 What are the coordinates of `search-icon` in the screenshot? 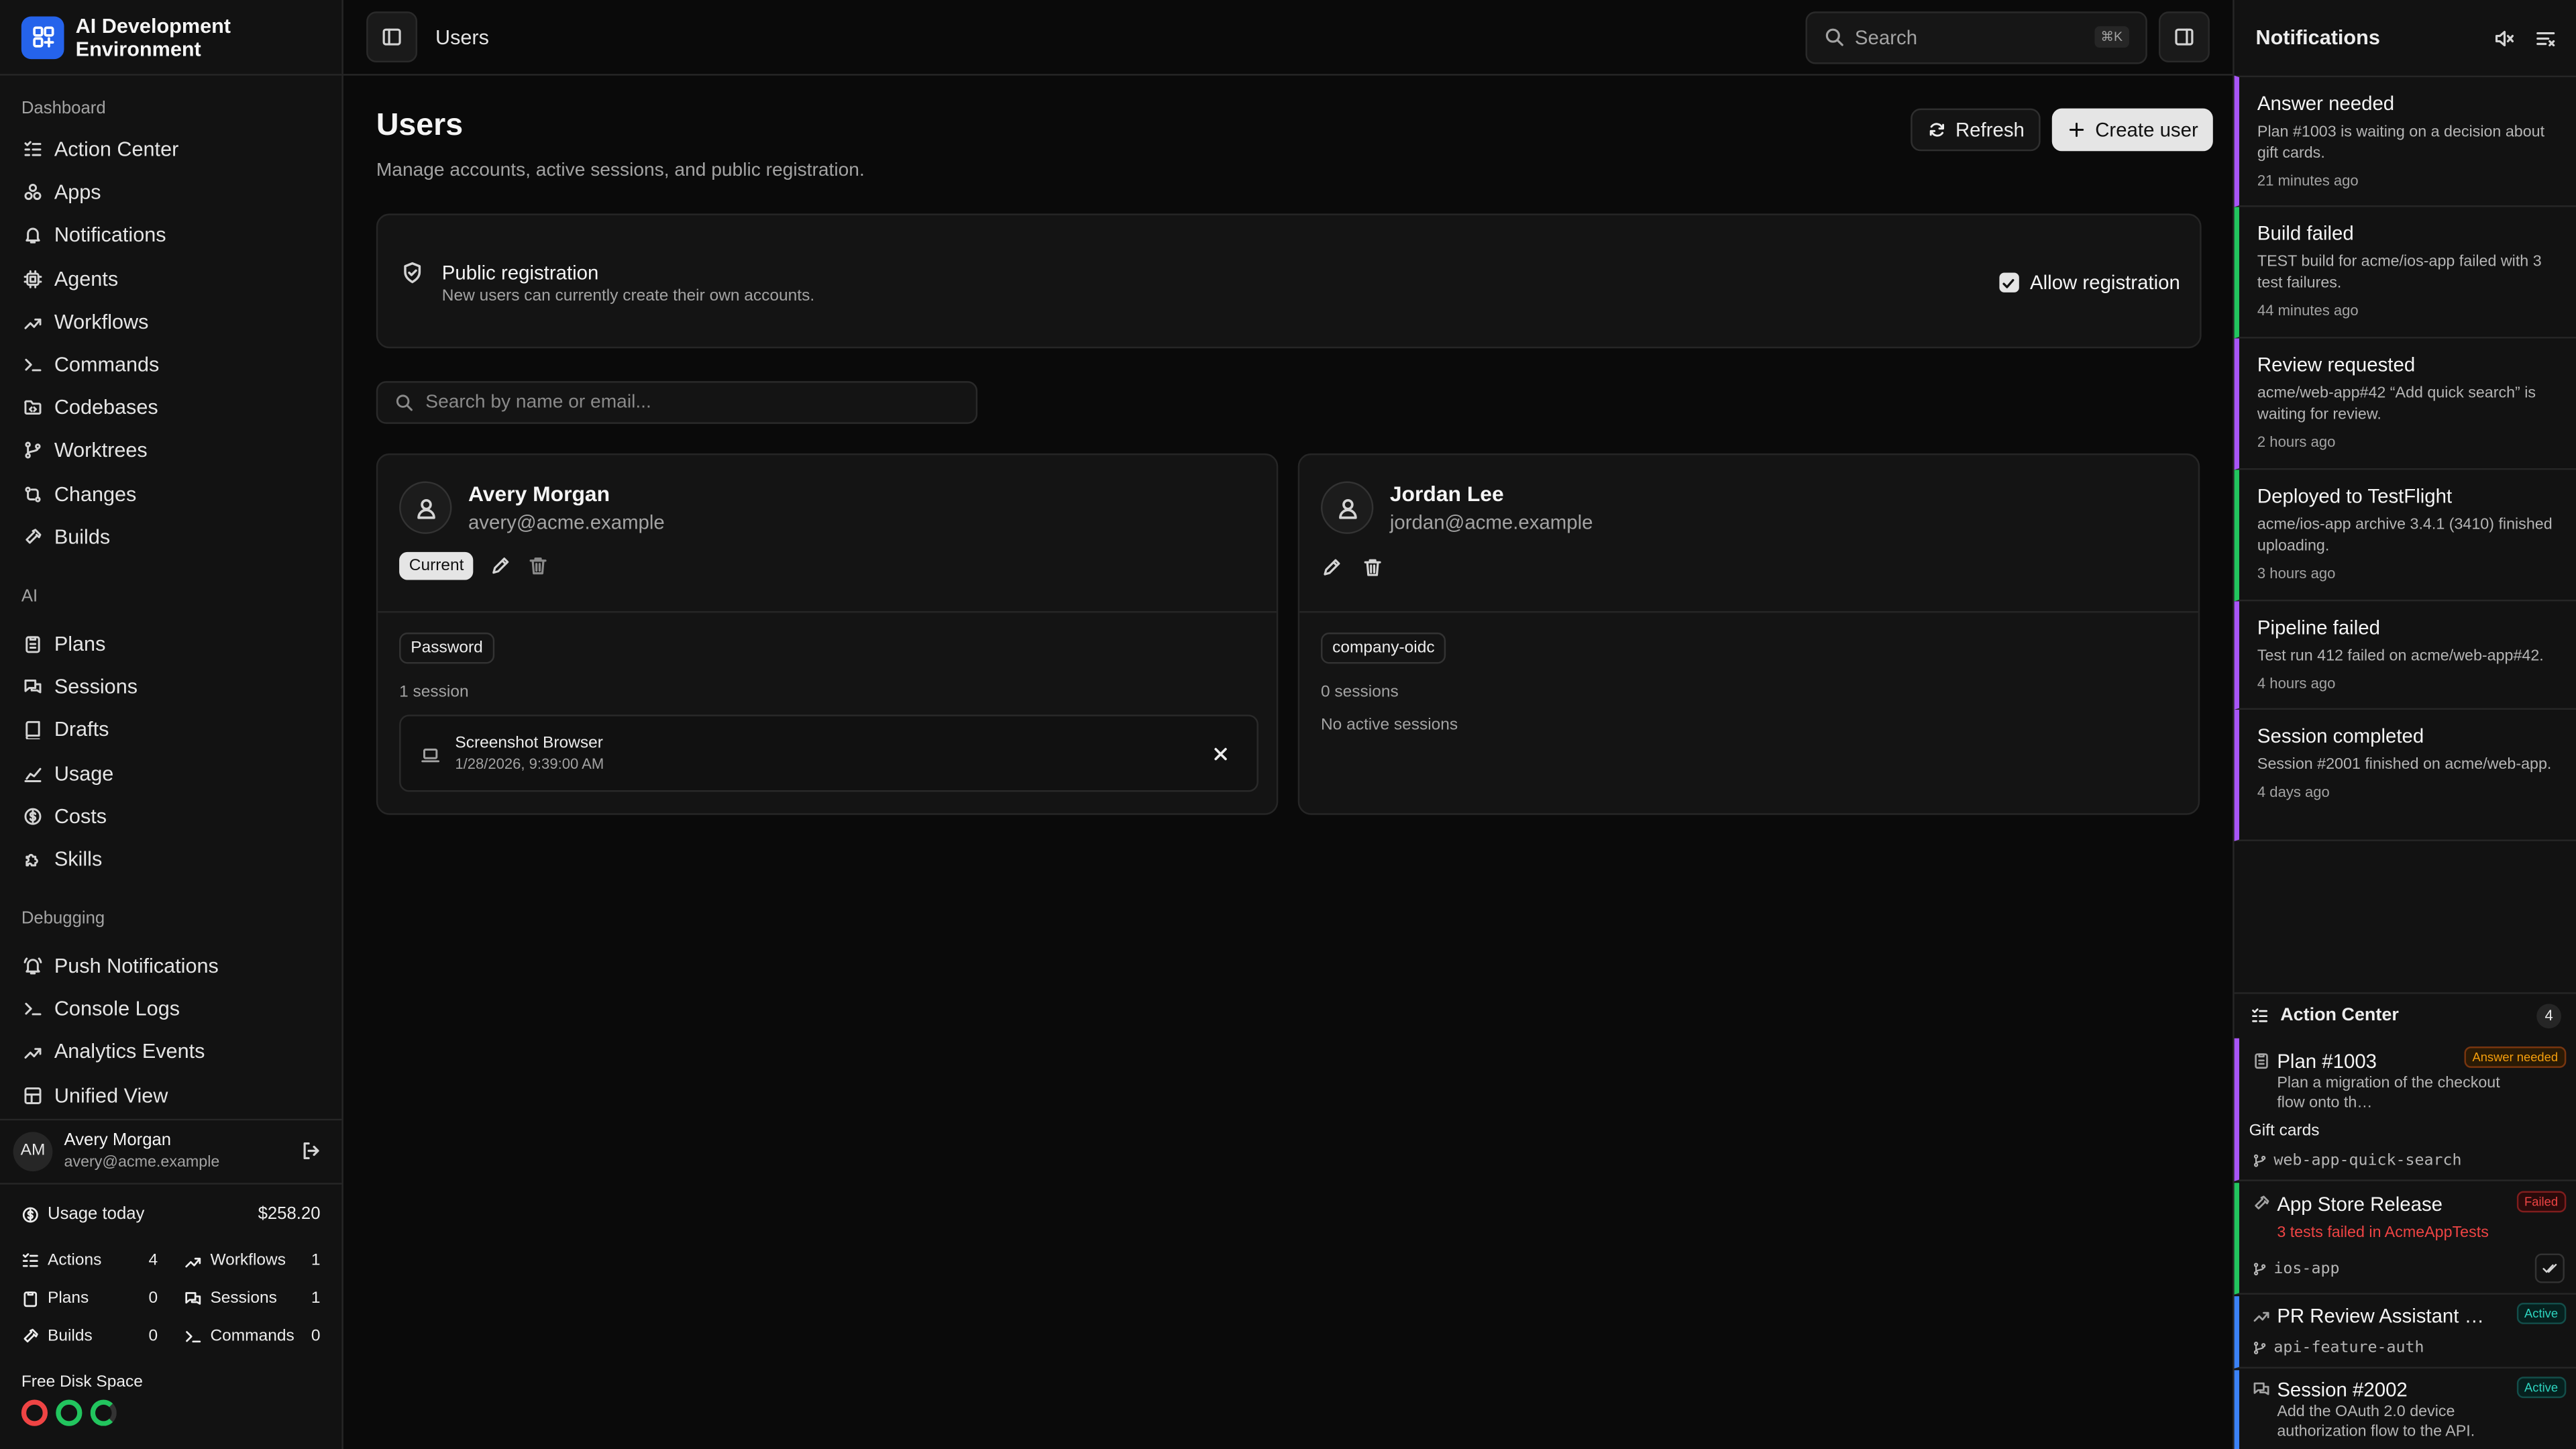 It's located at (404, 402).